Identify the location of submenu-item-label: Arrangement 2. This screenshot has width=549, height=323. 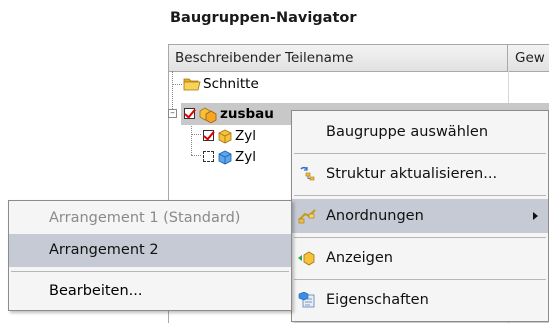
(104, 250).